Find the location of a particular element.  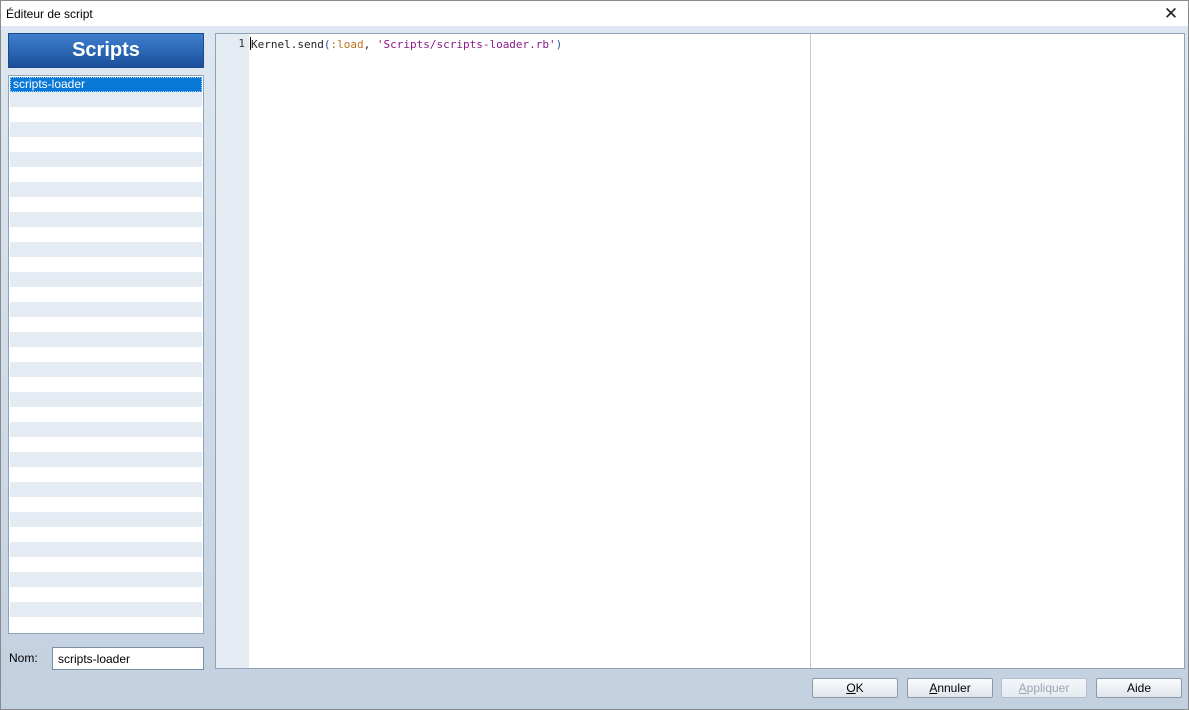

editor-margin-line is located at coordinates (810, 351).